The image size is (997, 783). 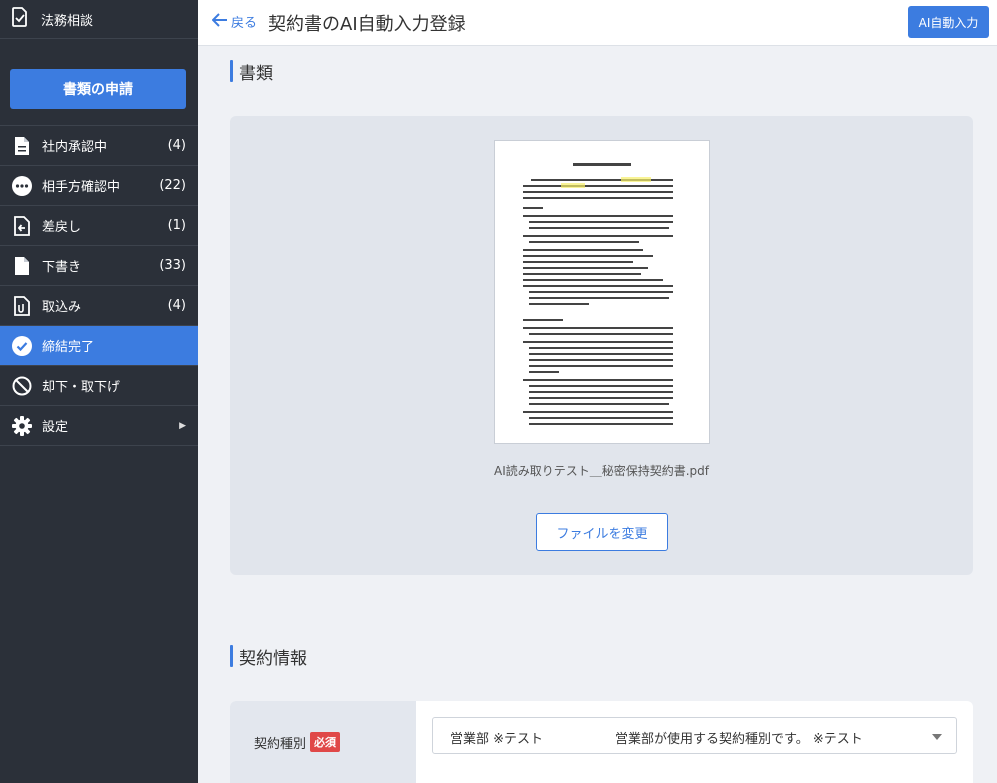 I want to click on page-header: 戻る 契約書のAI自動入力登録 AI自動入力, so click(x=597, y=23).